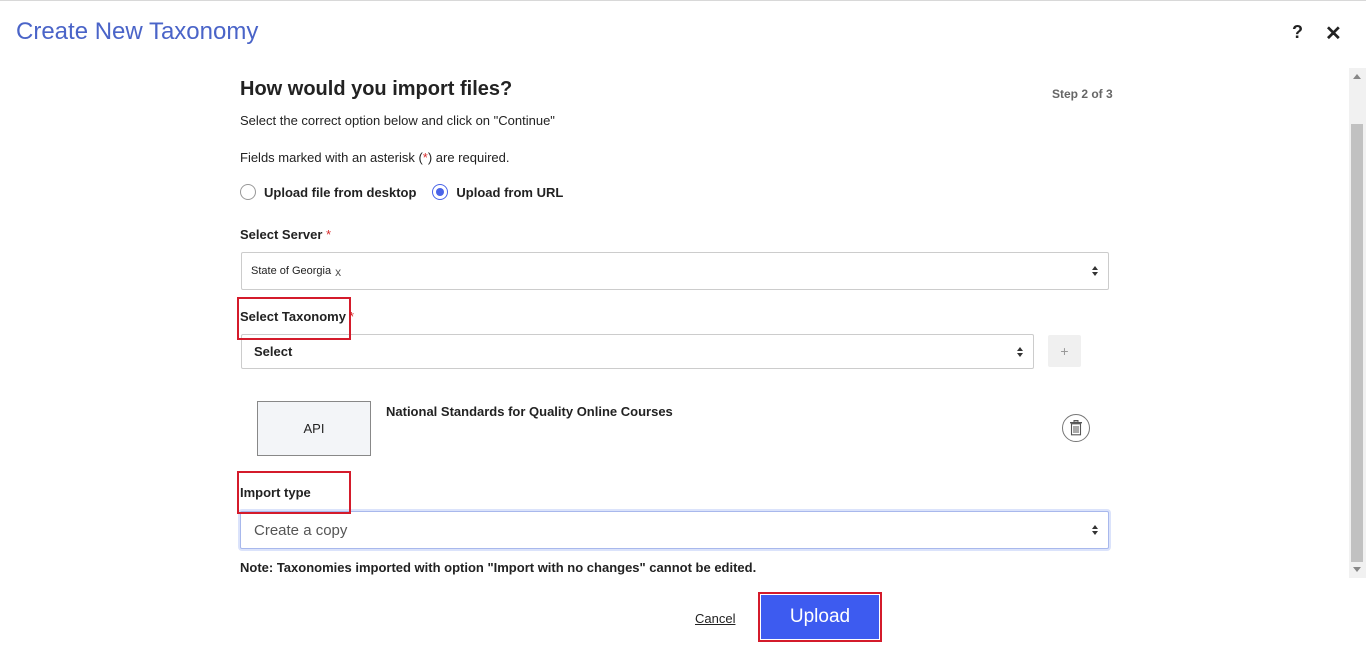  I want to click on taxonomy-select: Select, so click(637, 351).